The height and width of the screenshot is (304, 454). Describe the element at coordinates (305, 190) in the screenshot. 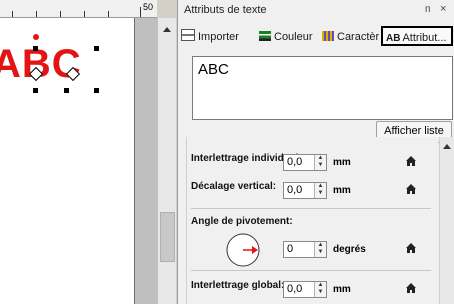

I see `vertical-offset-stepper: 0,0 ▲ ▼` at that location.